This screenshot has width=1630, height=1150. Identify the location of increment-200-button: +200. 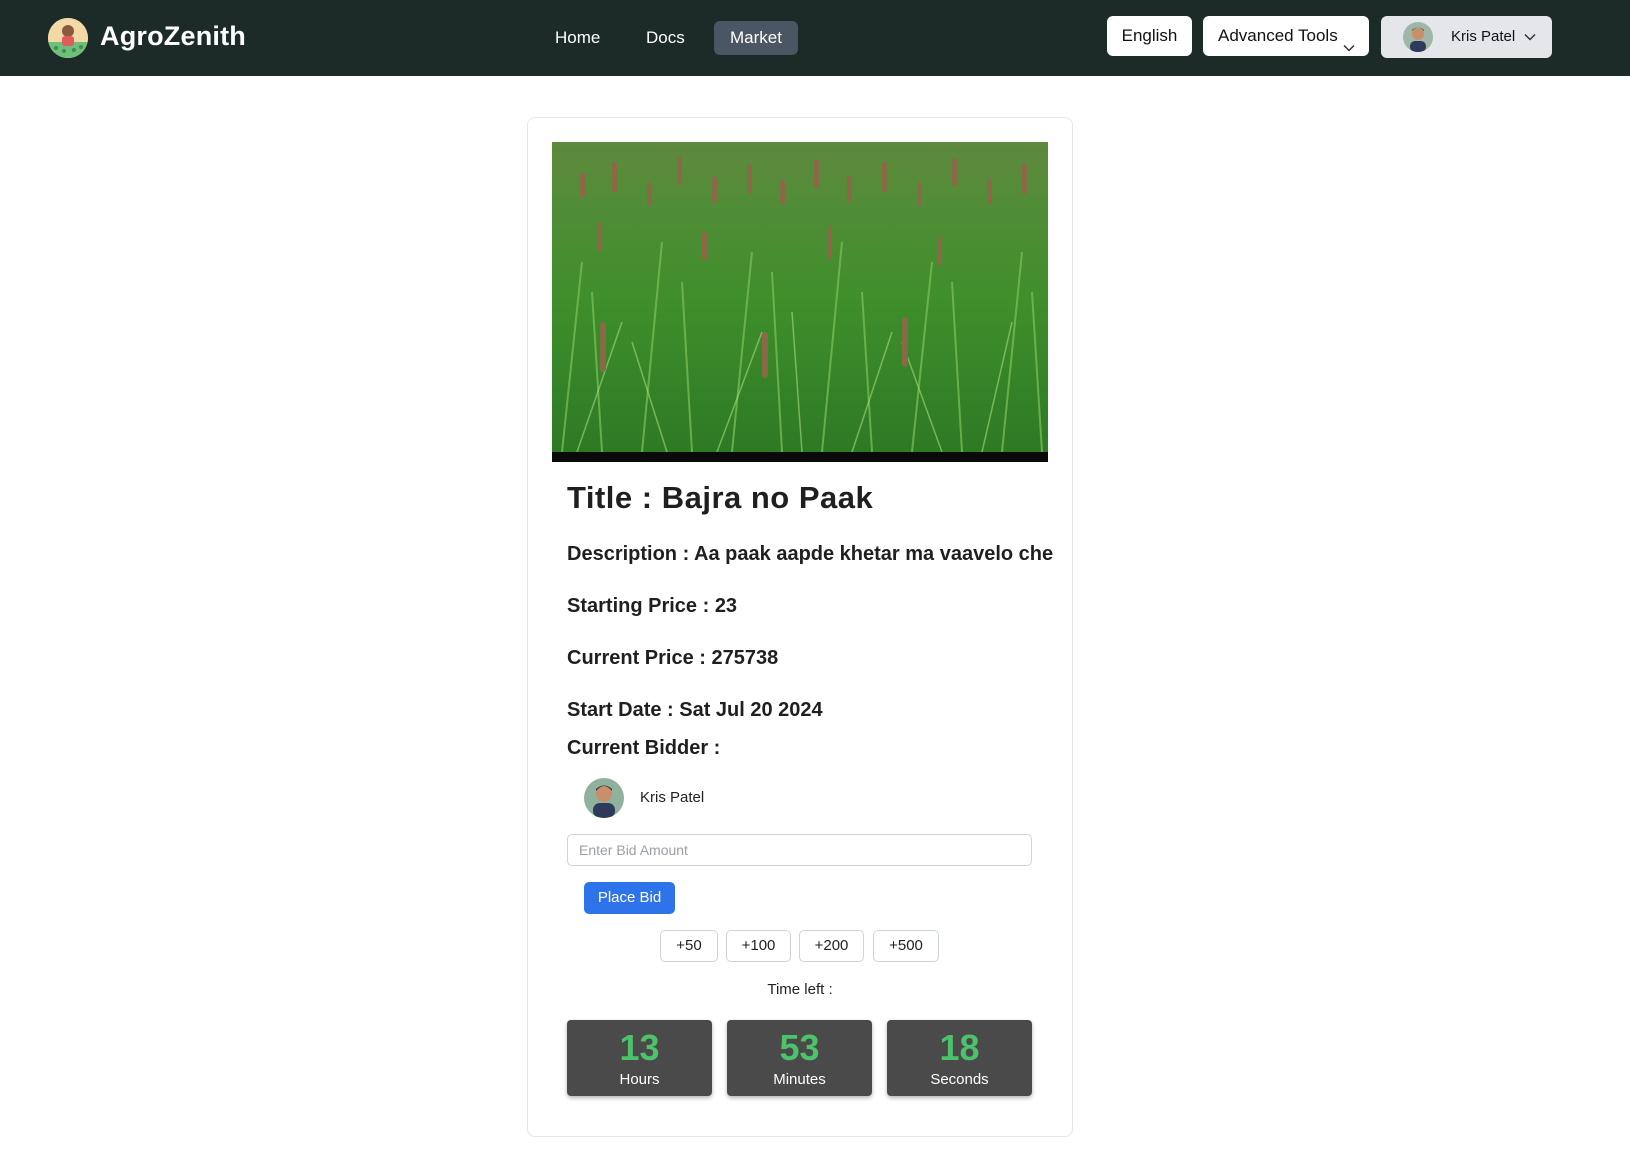
(831, 946).